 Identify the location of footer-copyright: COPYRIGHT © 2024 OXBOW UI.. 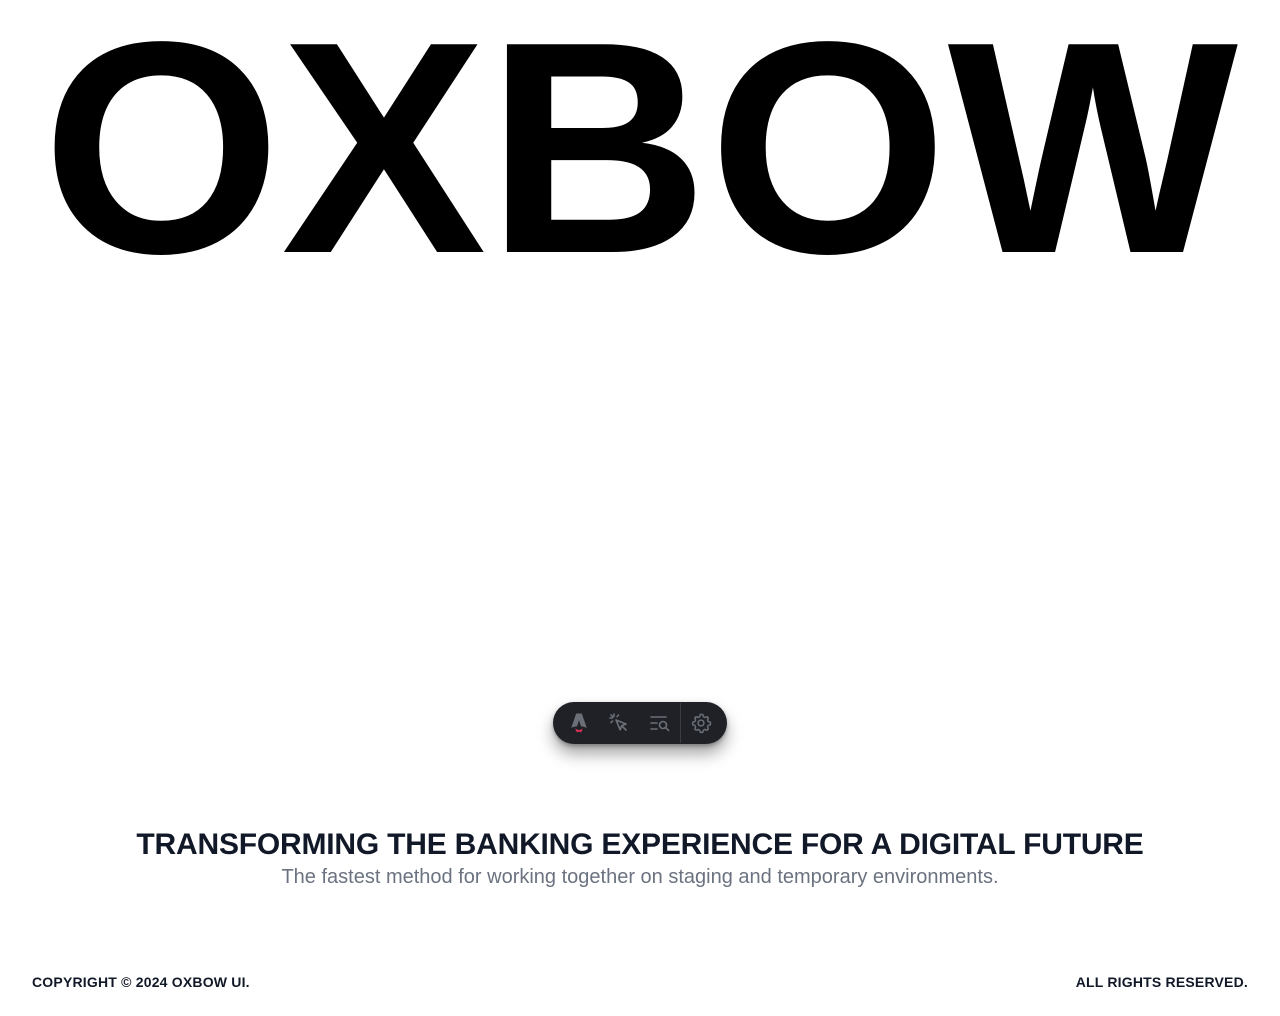
(141, 982).